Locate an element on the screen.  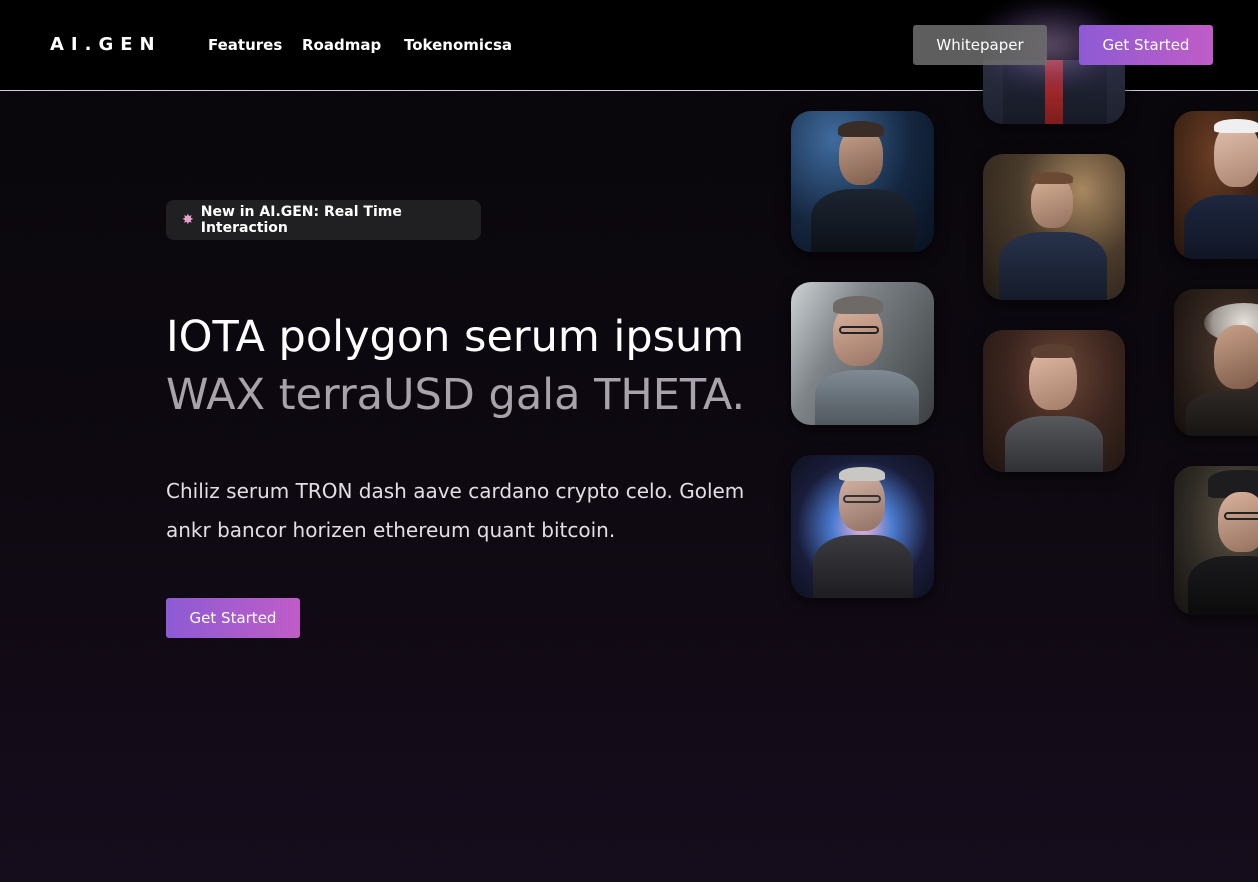
party-popper-icon: ✸ is located at coordinates (188, 220).